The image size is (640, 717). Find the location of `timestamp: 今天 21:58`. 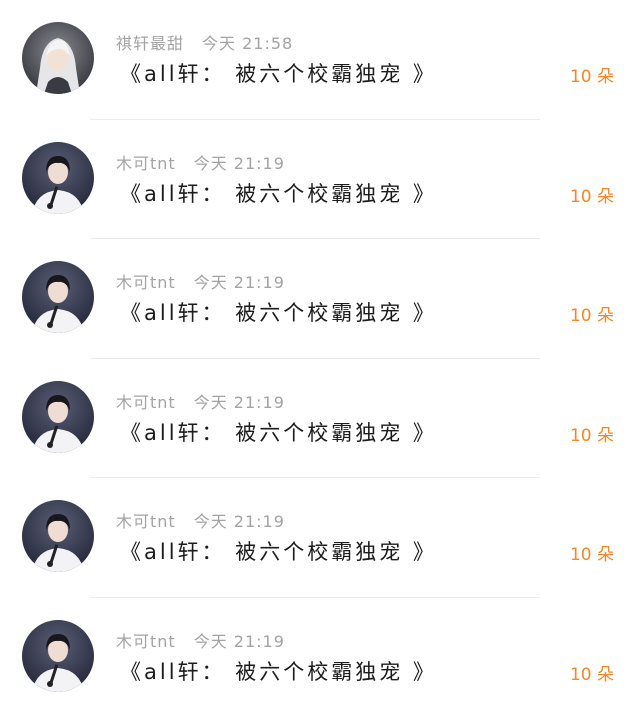

timestamp: 今天 21:58 is located at coordinates (247, 43).